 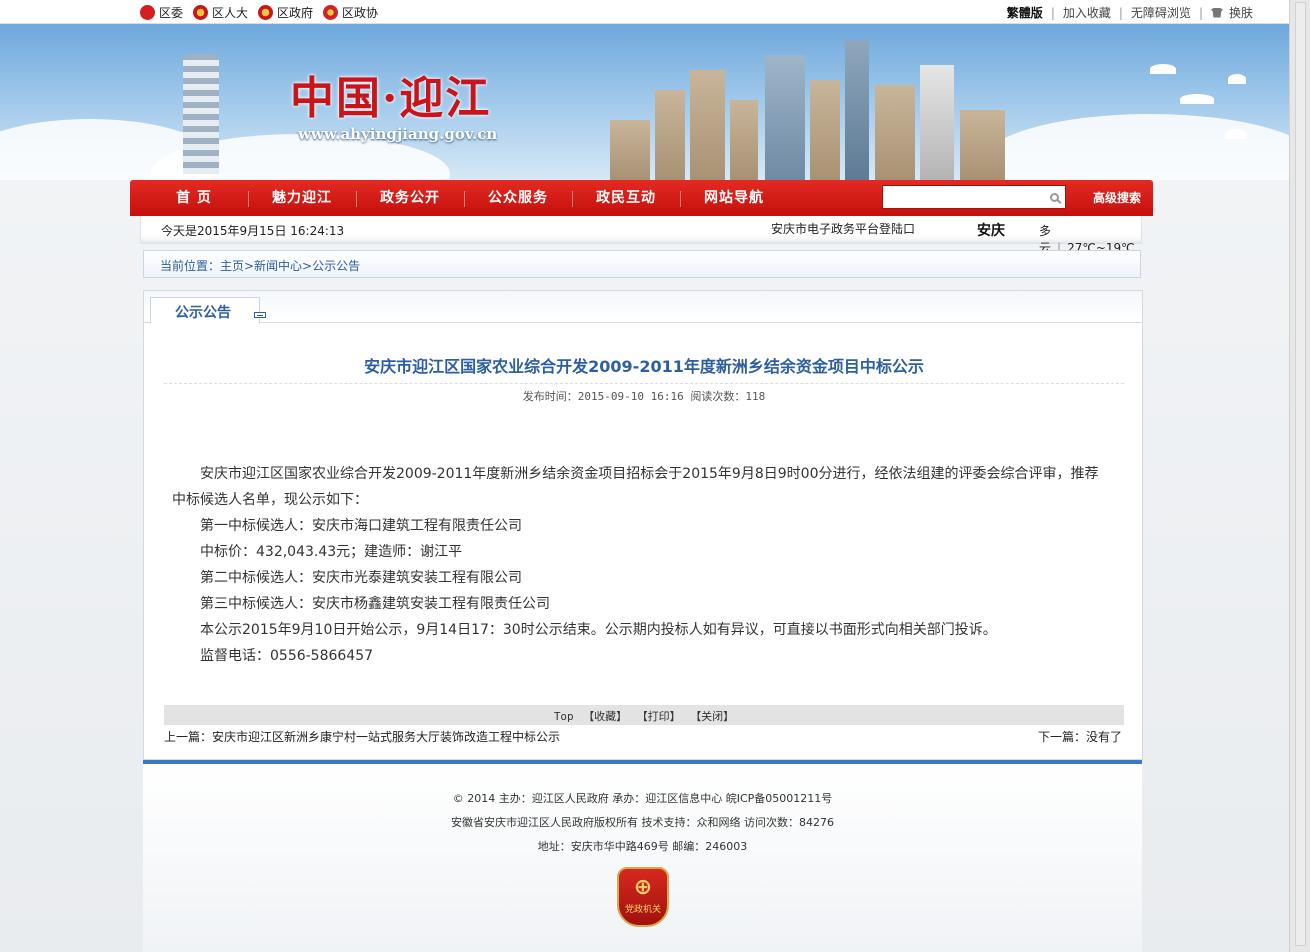 I want to click on org-link-label: 区委, so click(x=171, y=13).